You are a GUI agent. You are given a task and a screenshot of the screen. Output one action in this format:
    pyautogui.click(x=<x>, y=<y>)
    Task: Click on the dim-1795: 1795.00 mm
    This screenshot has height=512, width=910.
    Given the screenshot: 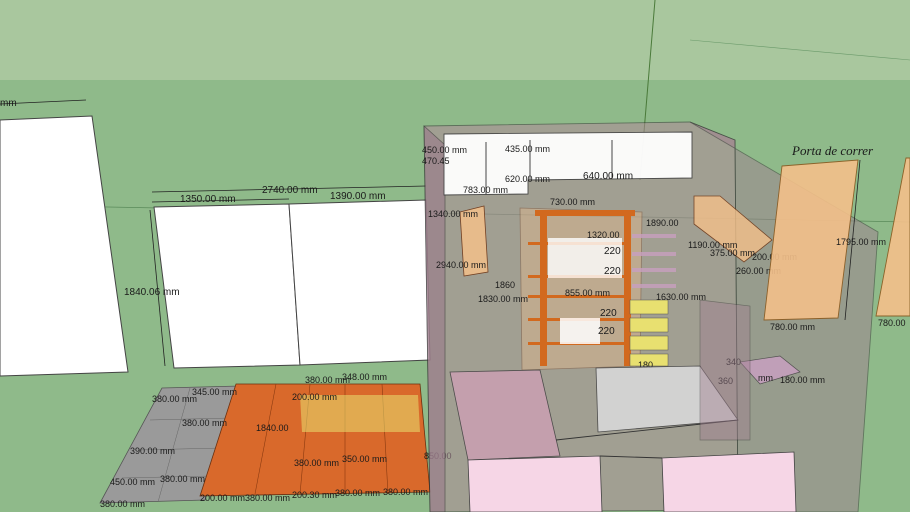 What is the action you would take?
    pyautogui.click(x=861, y=242)
    